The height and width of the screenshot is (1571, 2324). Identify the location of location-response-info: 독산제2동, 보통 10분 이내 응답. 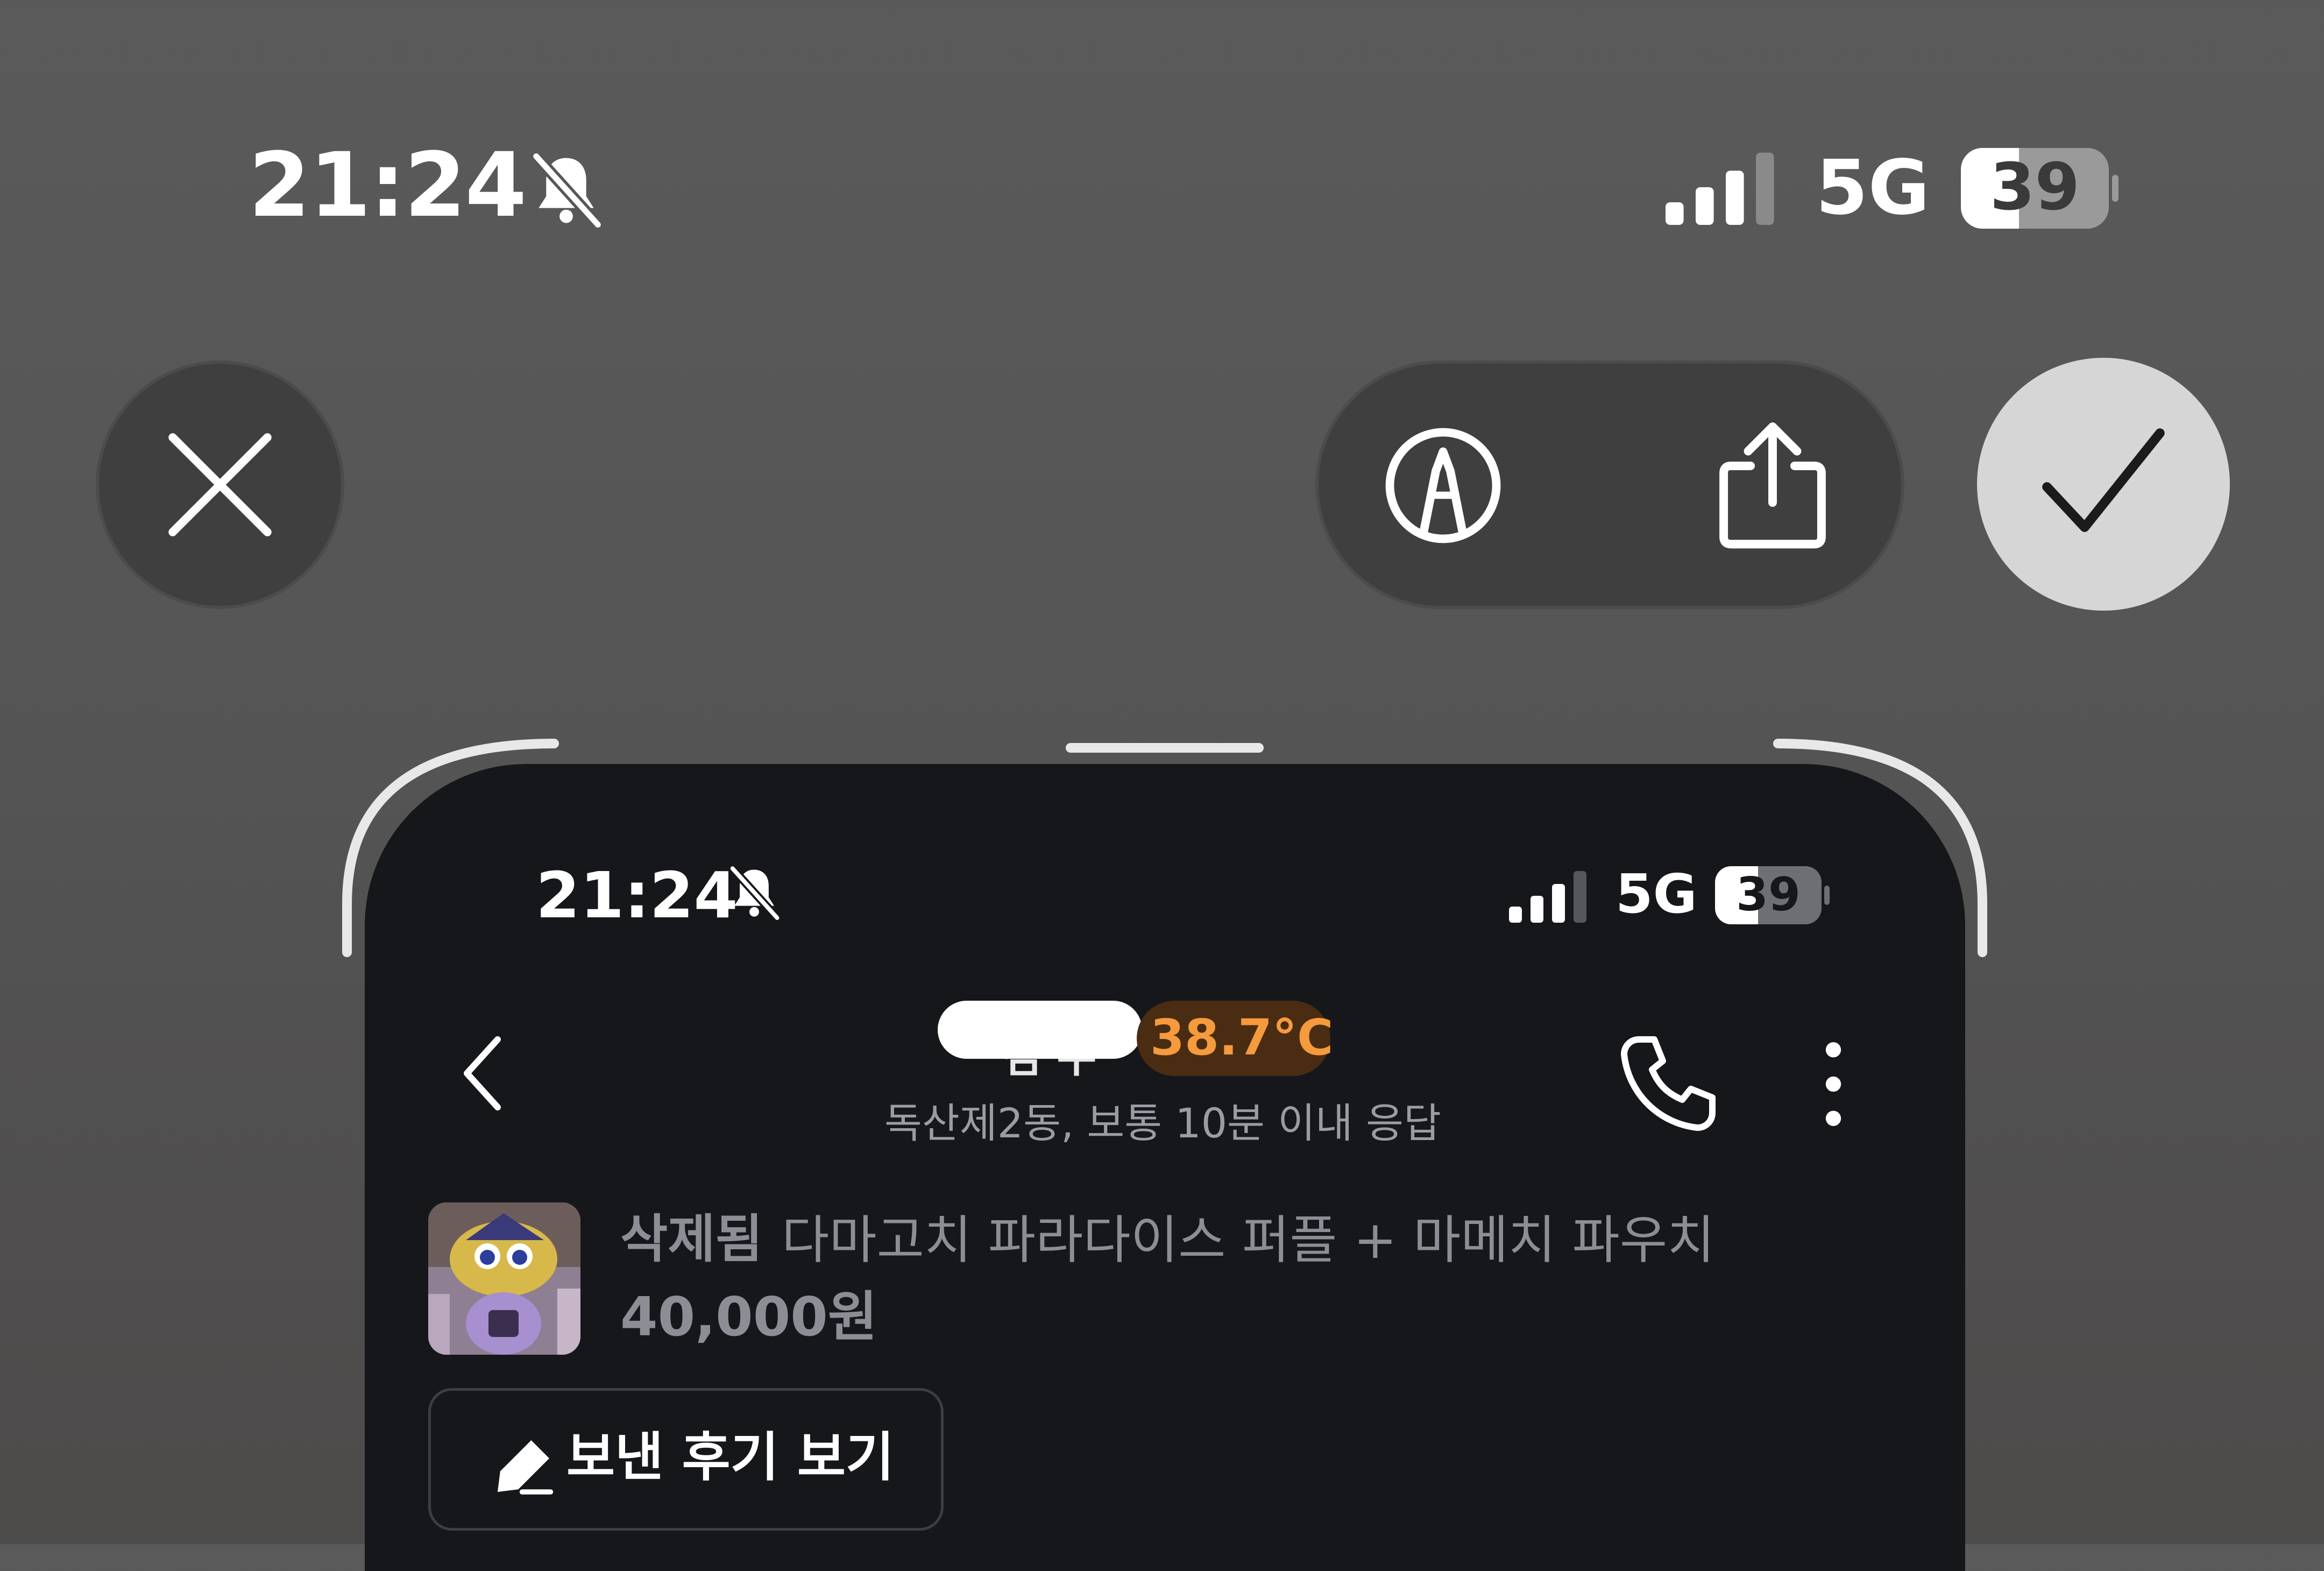
(1162, 1123).